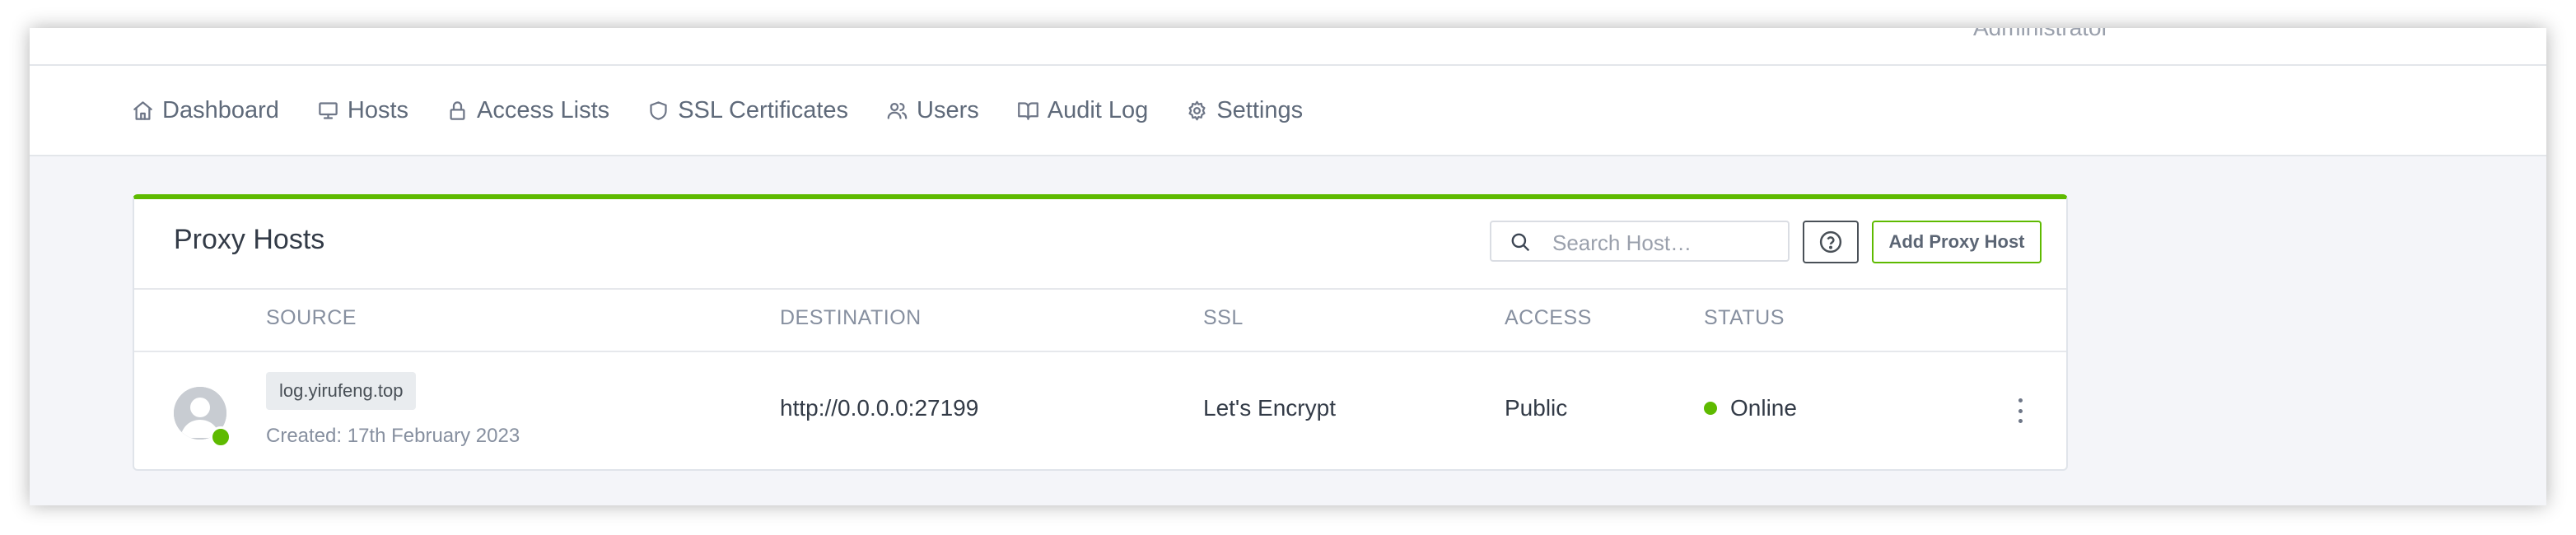 This screenshot has height=535, width=2576. What do you see at coordinates (1288, 47) in the screenshot?
I see `top-header: Administrator` at bounding box center [1288, 47].